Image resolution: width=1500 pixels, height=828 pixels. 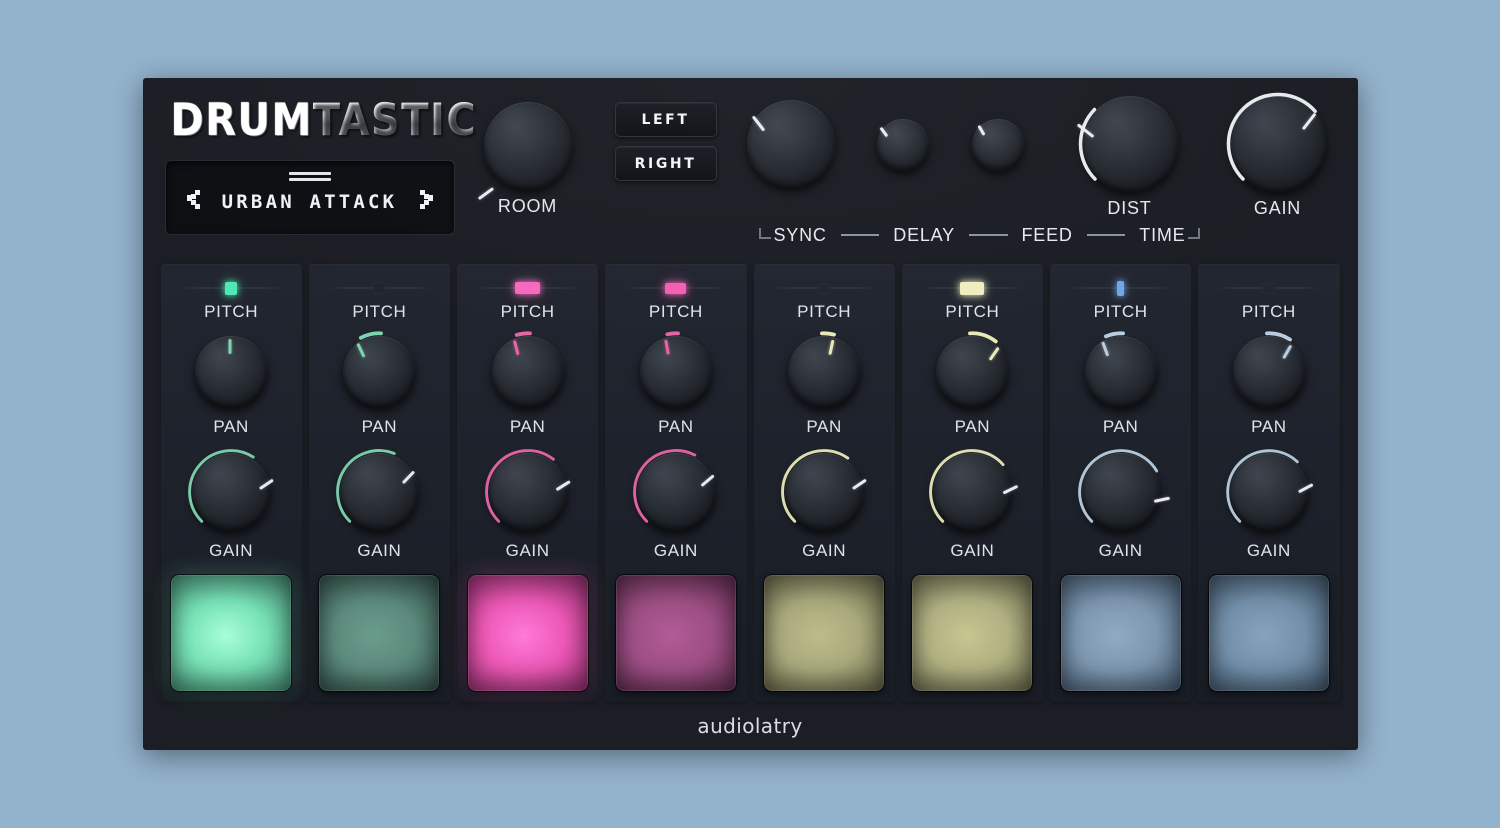 I want to click on delay-knob, so click(x=790, y=144).